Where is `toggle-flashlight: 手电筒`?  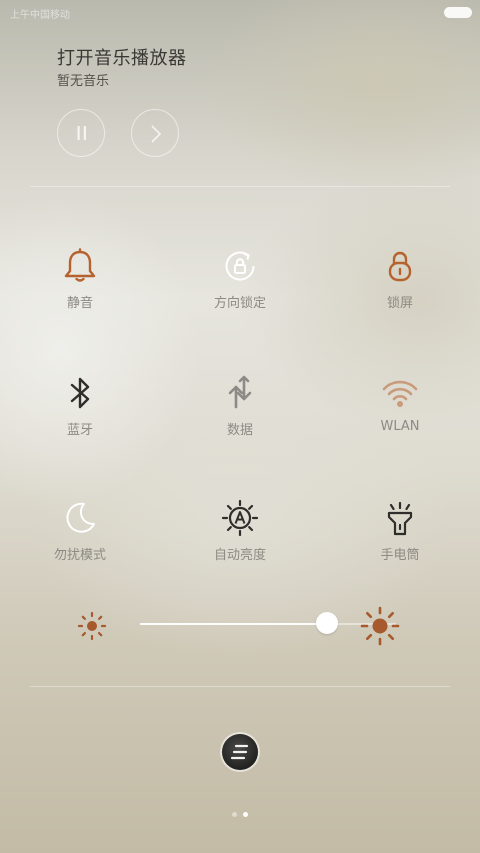 toggle-flashlight: 手电筒 is located at coordinates (400, 538).